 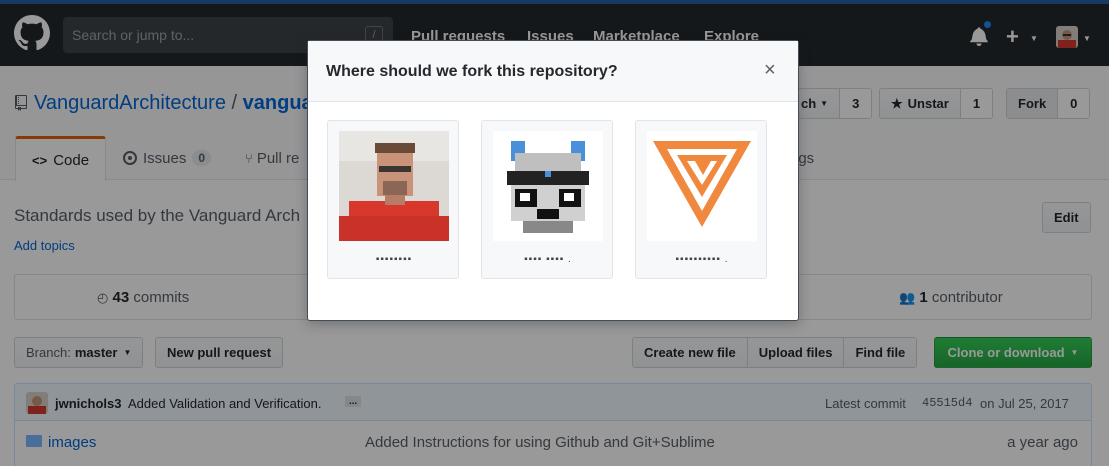 What do you see at coordinates (472, 71) in the screenshot?
I see `fork-dialog-title: Where should we fork this repository?` at bounding box center [472, 71].